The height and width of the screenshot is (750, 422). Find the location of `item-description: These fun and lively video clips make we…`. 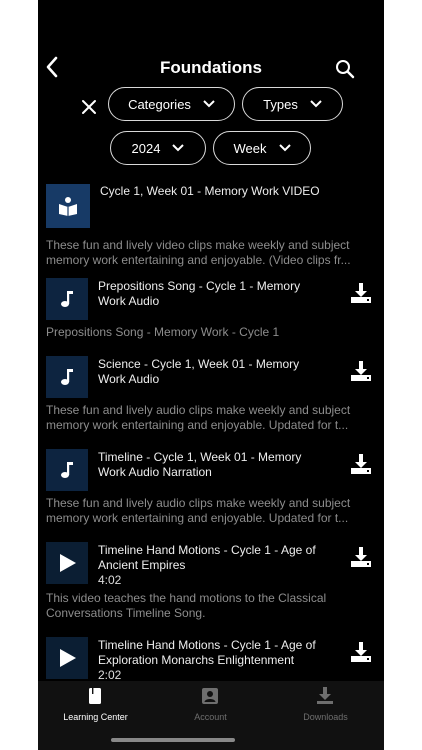

item-description: These fun and lively video clips make we… is located at coordinates (198, 245).